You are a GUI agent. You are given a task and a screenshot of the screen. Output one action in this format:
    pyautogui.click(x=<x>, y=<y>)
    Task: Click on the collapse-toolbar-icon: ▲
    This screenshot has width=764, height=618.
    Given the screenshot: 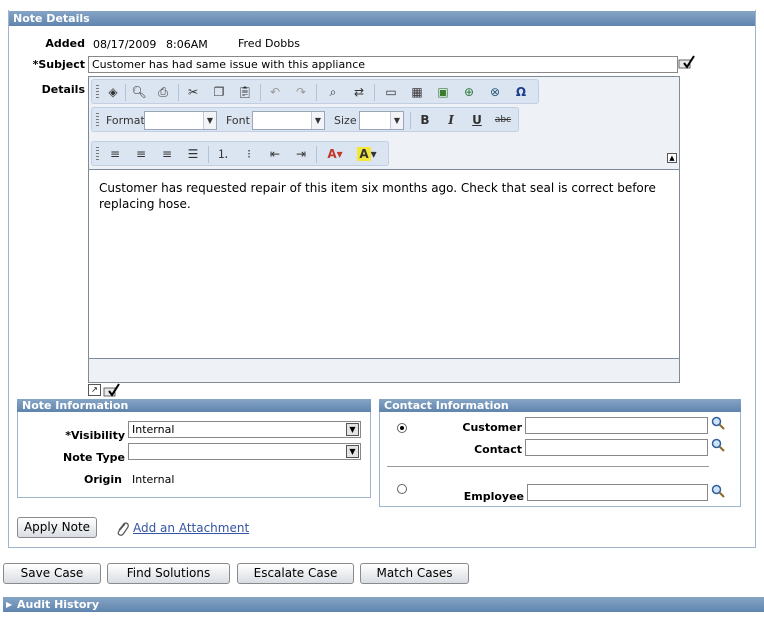 What is the action you would take?
    pyautogui.click(x=672, y=158)
    